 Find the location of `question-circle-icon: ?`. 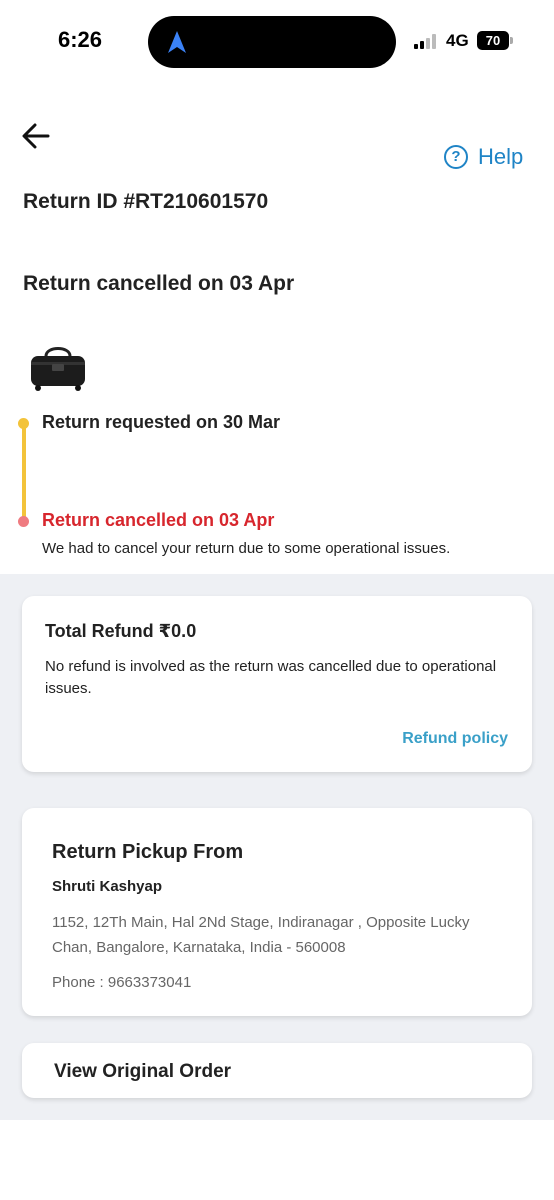

question-circle-icon: ? is located at coordinates (456, 157).